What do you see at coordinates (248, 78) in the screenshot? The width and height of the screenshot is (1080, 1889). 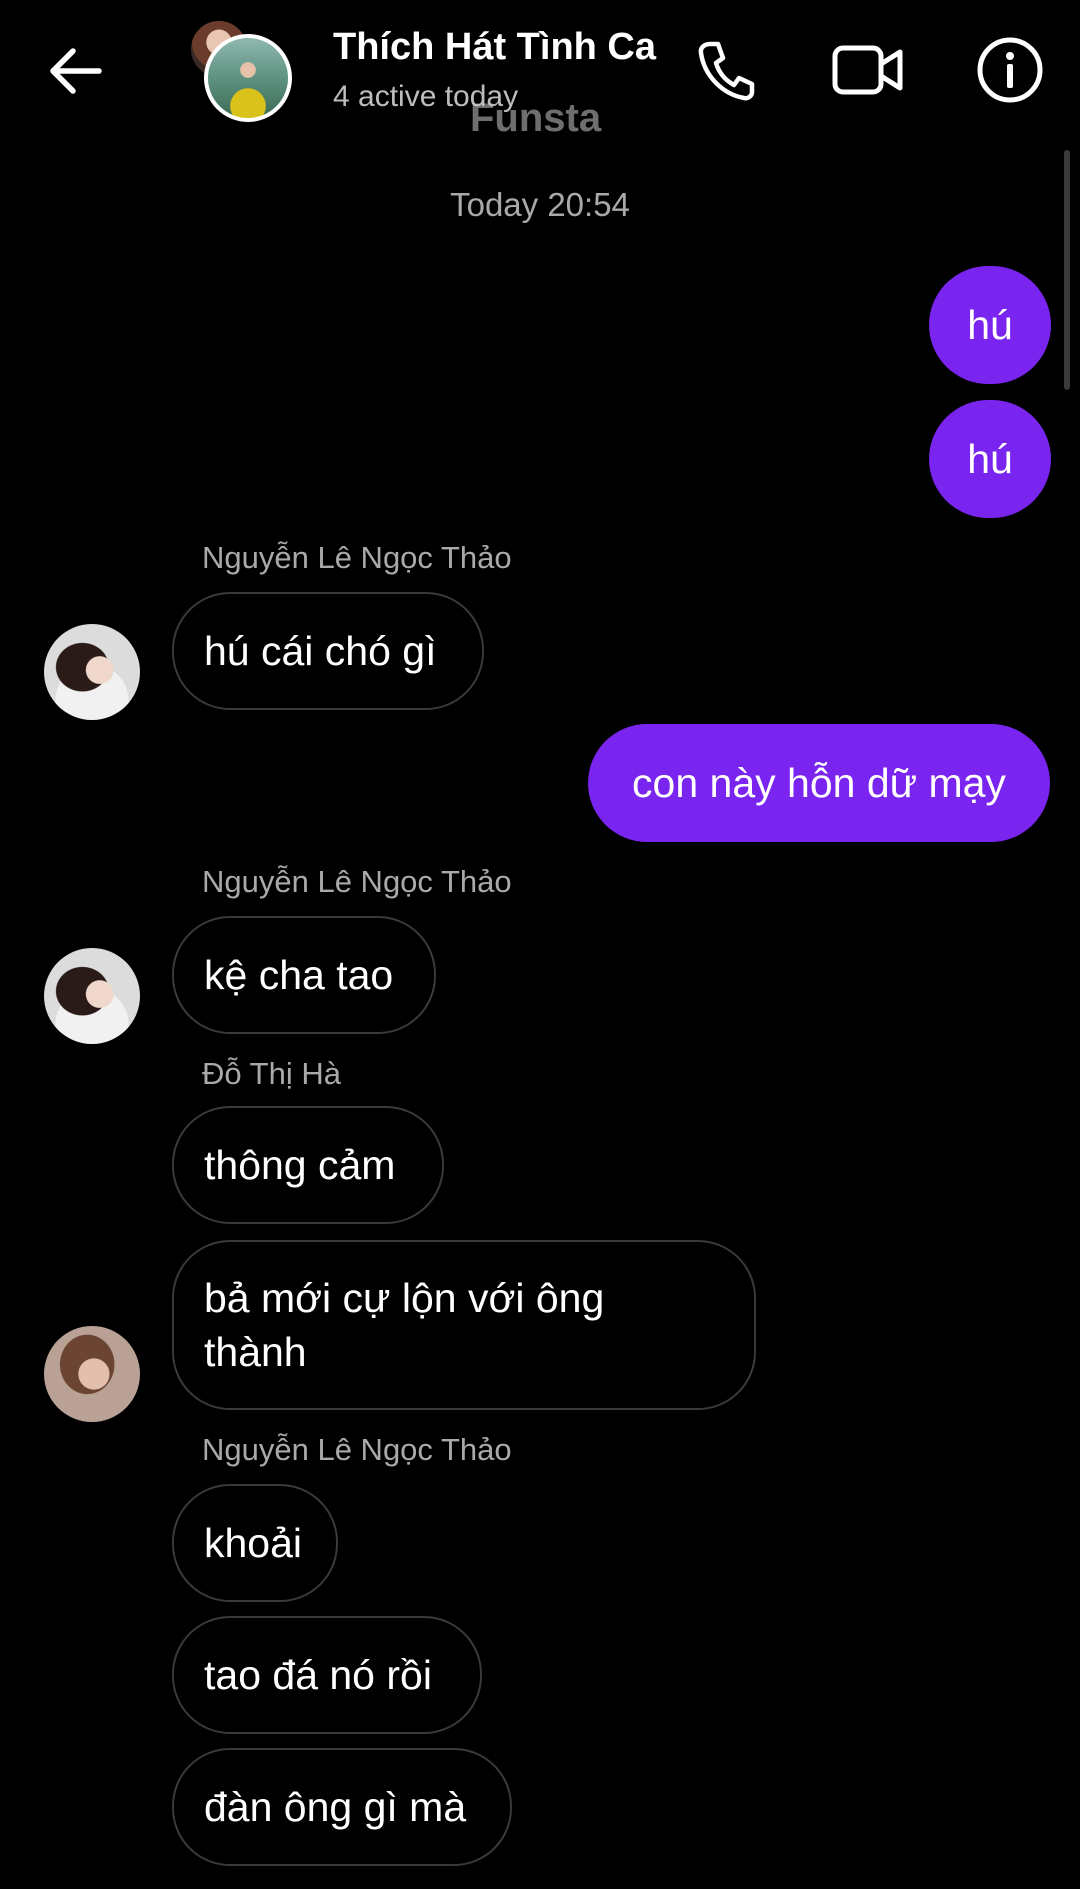 I see `group-member-avatar` at bounding box center [248, 78].